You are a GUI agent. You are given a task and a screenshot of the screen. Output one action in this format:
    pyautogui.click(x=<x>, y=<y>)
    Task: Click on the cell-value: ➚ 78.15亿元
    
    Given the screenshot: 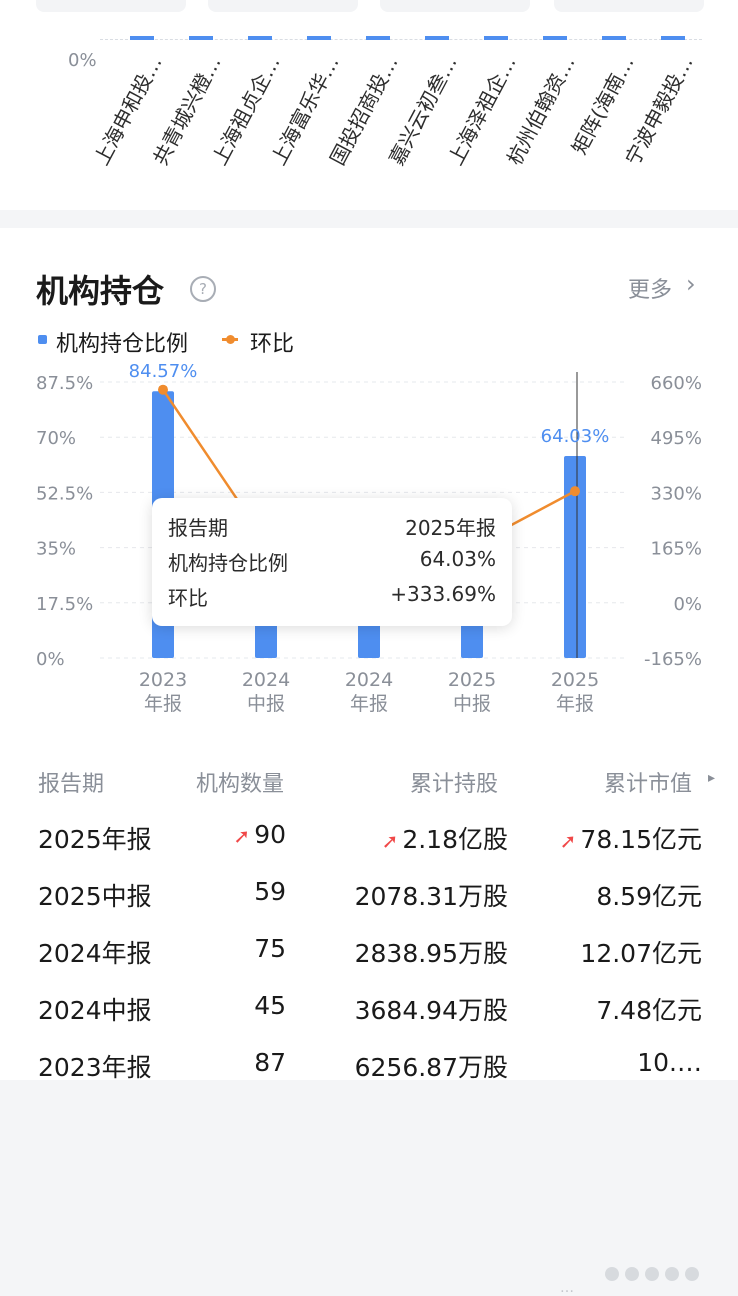 What is the action you would take?
    pyautogui.click(x=630, y=839)
    